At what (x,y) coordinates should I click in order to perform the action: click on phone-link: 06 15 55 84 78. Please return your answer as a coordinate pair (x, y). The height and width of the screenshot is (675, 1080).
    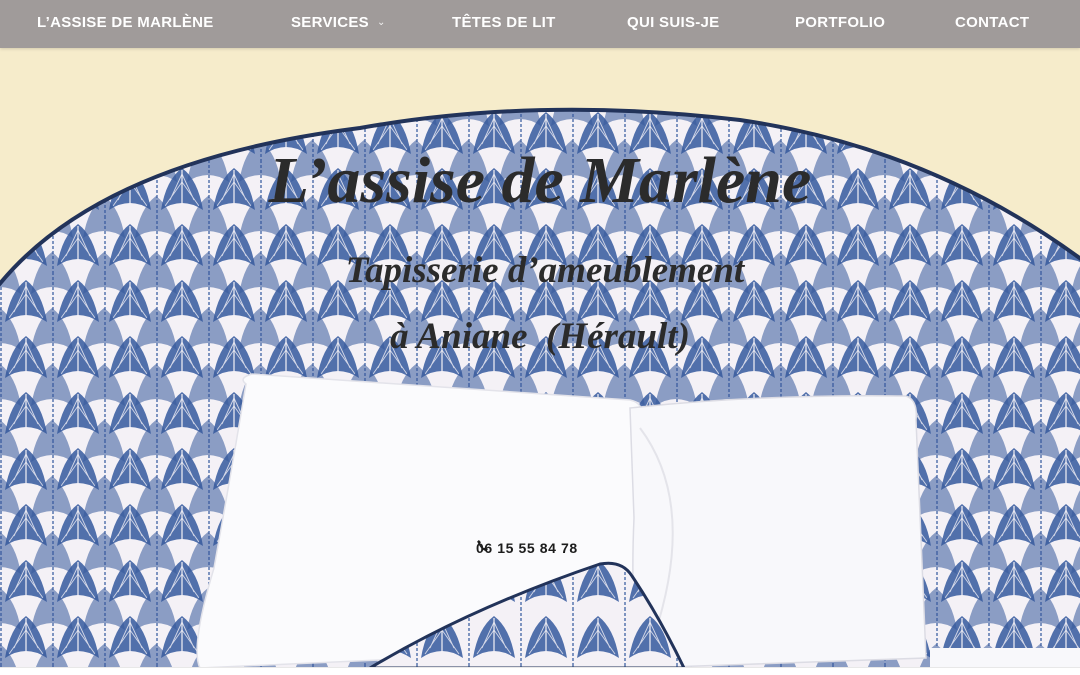
    Looking at the image, I should click on (527, 548).